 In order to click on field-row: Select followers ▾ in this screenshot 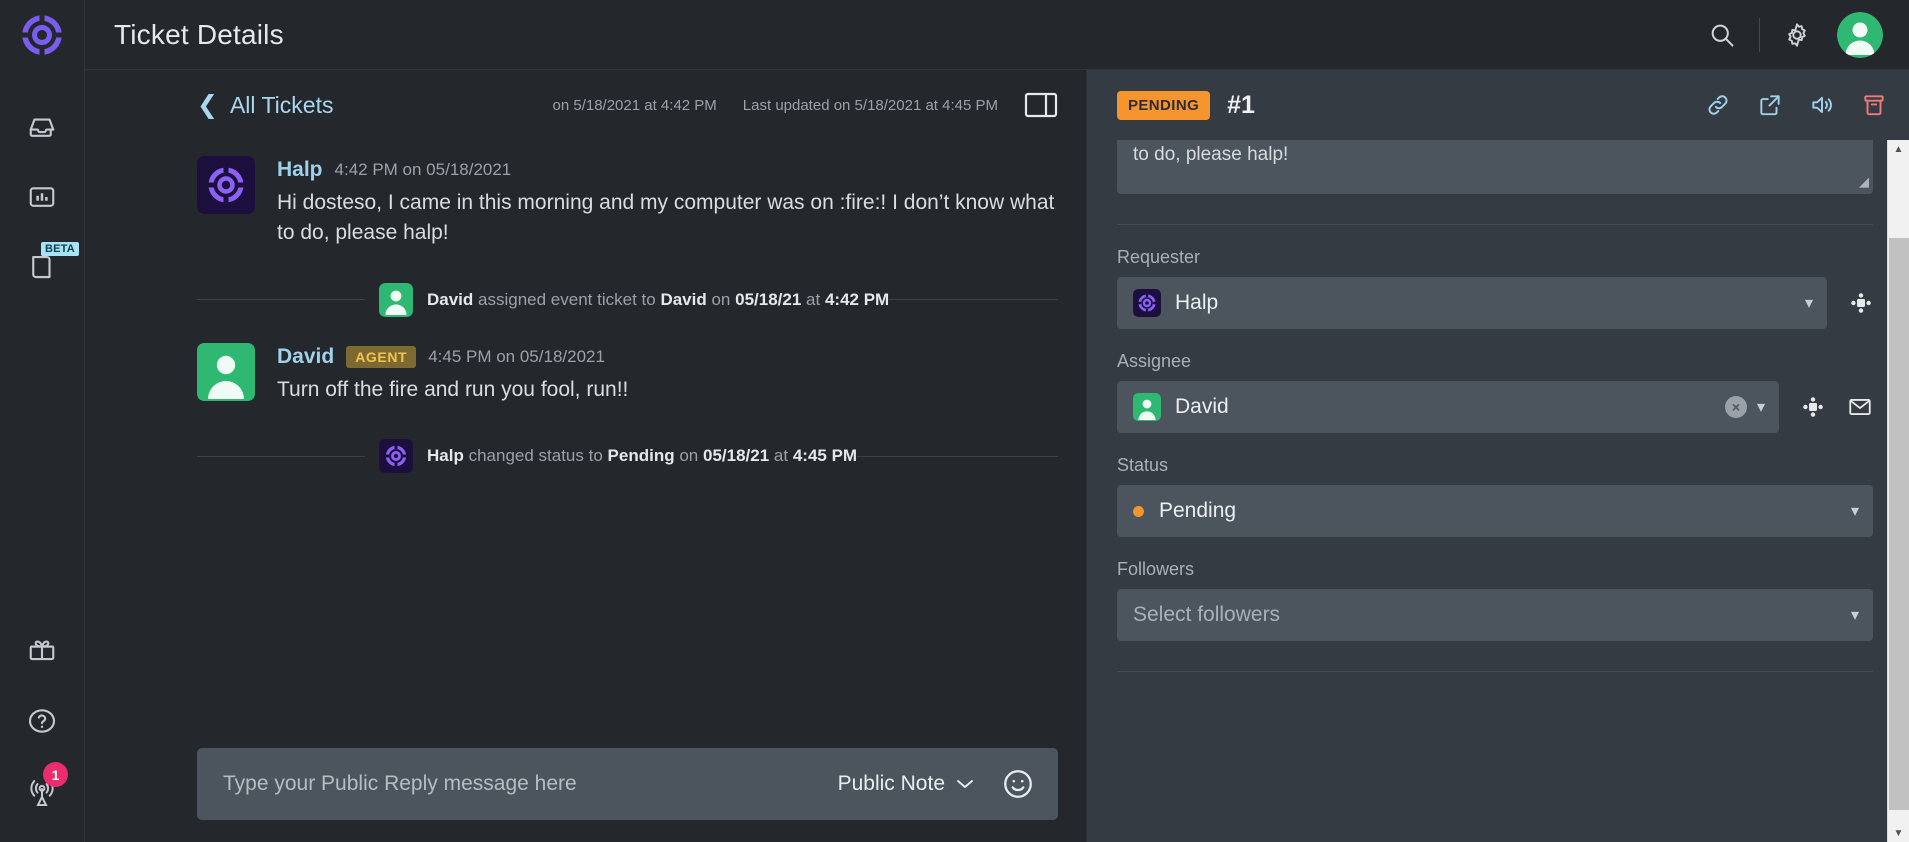, I will do `click(1495, 615)`.